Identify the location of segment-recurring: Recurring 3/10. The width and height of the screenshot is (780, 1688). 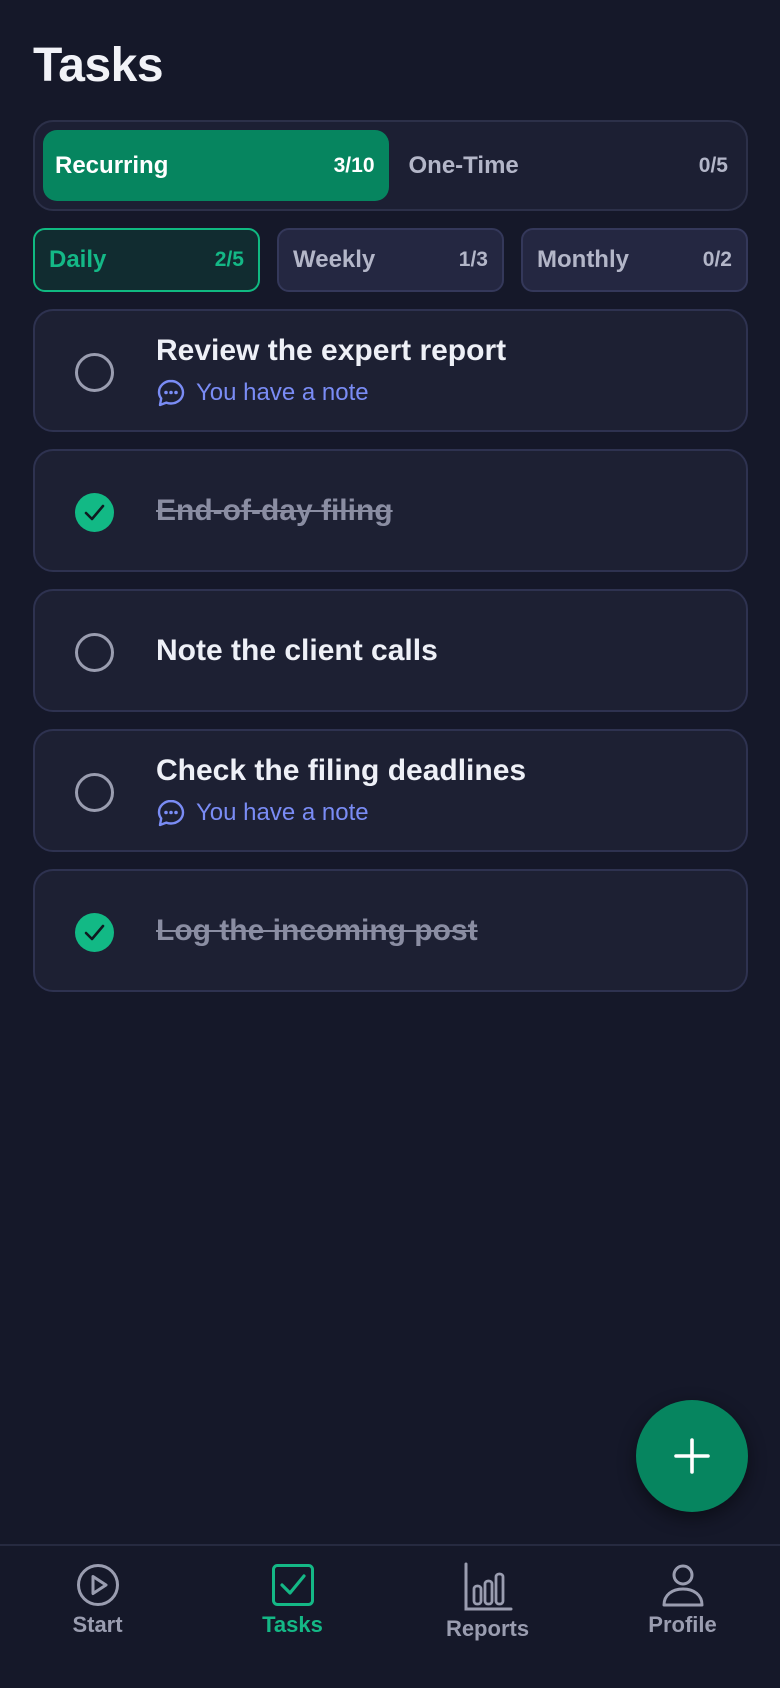
(216, 165).